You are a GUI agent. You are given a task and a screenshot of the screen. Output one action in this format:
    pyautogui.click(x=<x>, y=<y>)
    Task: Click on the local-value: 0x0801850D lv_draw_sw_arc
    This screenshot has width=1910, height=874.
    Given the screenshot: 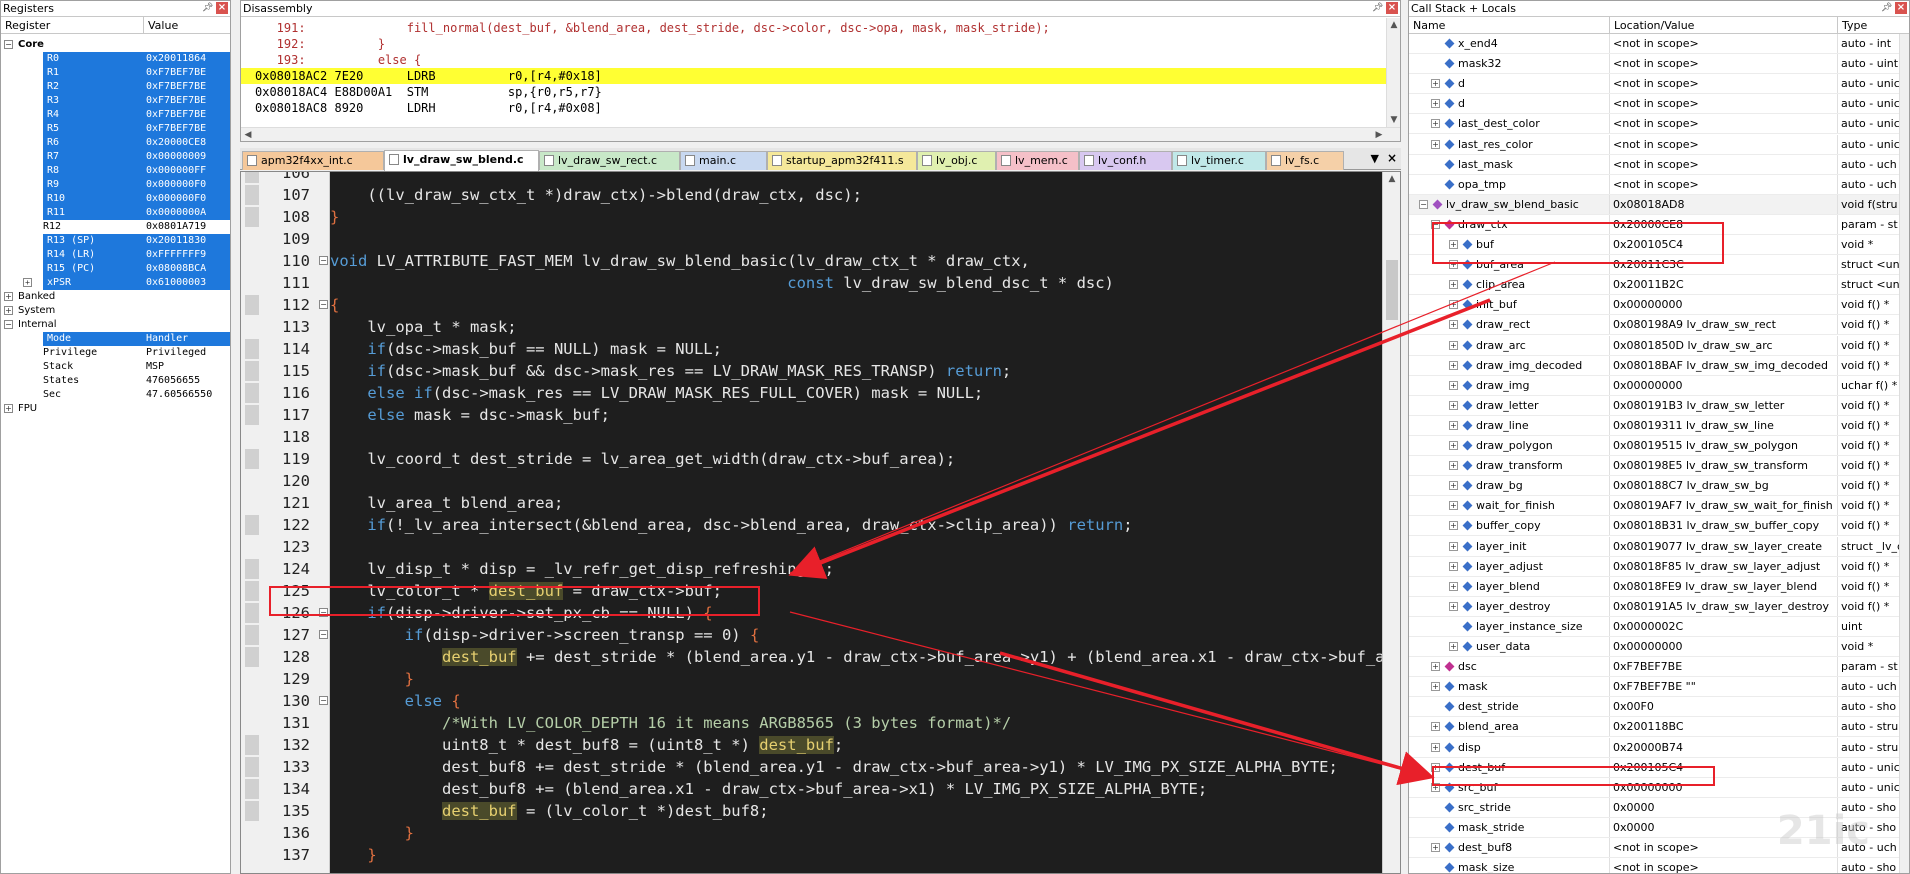 What is the action you would take?
    pyautogui.click(x=1724, y=345)
    